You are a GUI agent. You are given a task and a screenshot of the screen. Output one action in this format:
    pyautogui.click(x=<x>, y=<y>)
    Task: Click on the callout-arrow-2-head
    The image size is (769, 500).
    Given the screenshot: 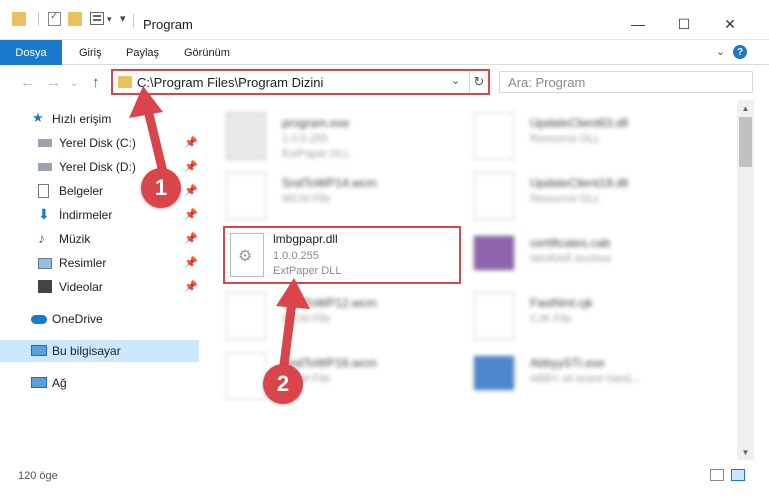 What is the action you would take?
    pyautogui.click(x=293, y=293)
    